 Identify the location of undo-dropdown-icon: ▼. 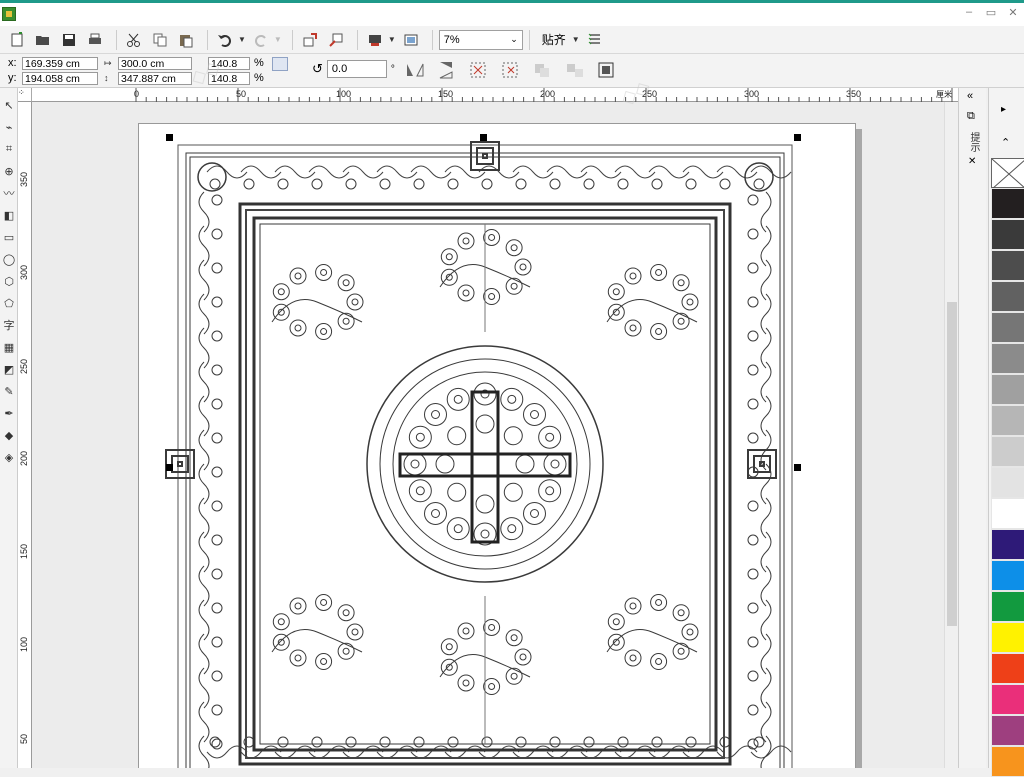
(242, 39).